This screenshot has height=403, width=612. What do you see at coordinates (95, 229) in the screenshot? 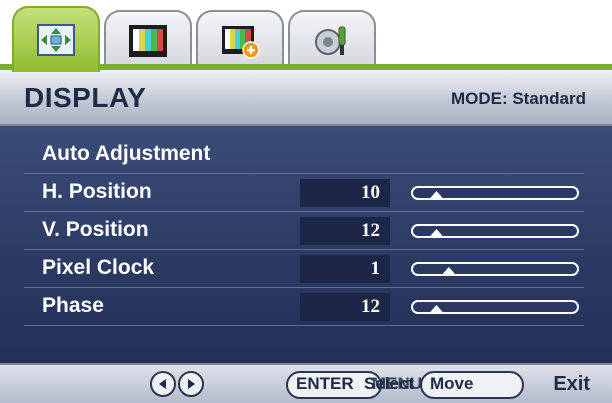
I see `menu-item-label: V. Position` at bounding box center [95, 229].